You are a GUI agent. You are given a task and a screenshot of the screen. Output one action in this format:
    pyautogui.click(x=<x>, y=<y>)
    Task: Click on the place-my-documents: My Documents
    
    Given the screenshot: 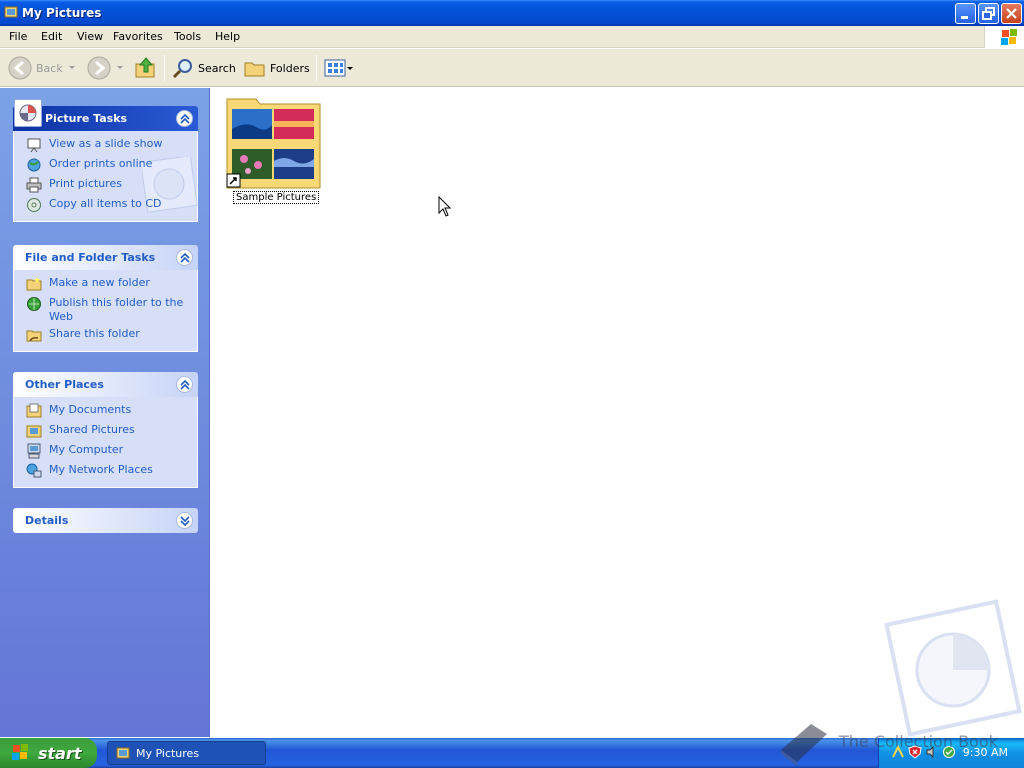 What is the action you would take?
    pyautogui.click(x=105, y=413)
    